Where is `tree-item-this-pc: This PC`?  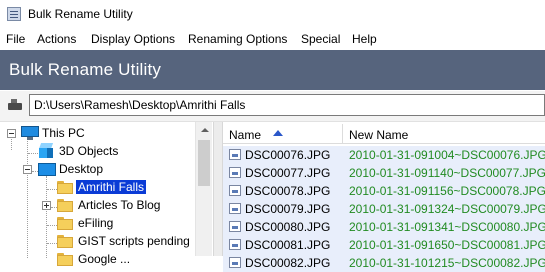 tree-item-this-pc: This PC is located at coordinates (97, 133).